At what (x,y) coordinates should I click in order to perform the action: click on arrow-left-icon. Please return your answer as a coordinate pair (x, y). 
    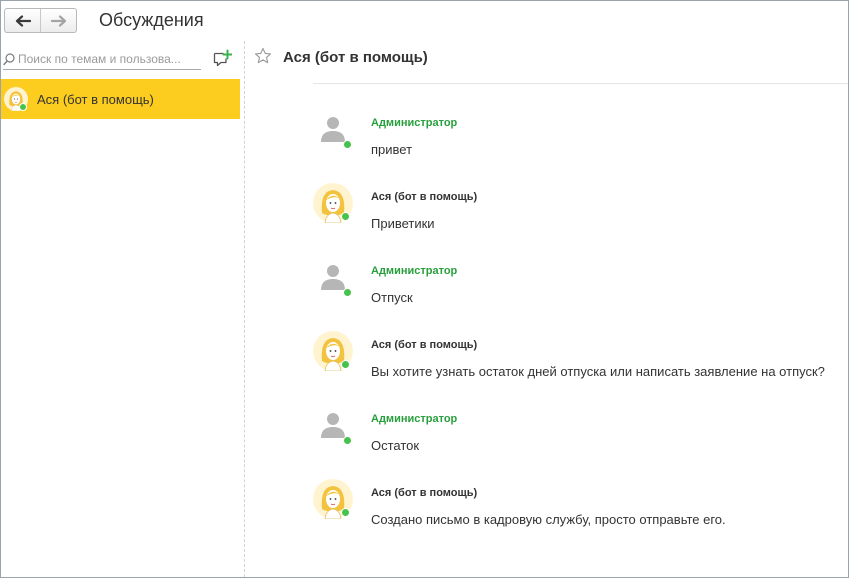
    Looking at the image, I should click on (23, 20).